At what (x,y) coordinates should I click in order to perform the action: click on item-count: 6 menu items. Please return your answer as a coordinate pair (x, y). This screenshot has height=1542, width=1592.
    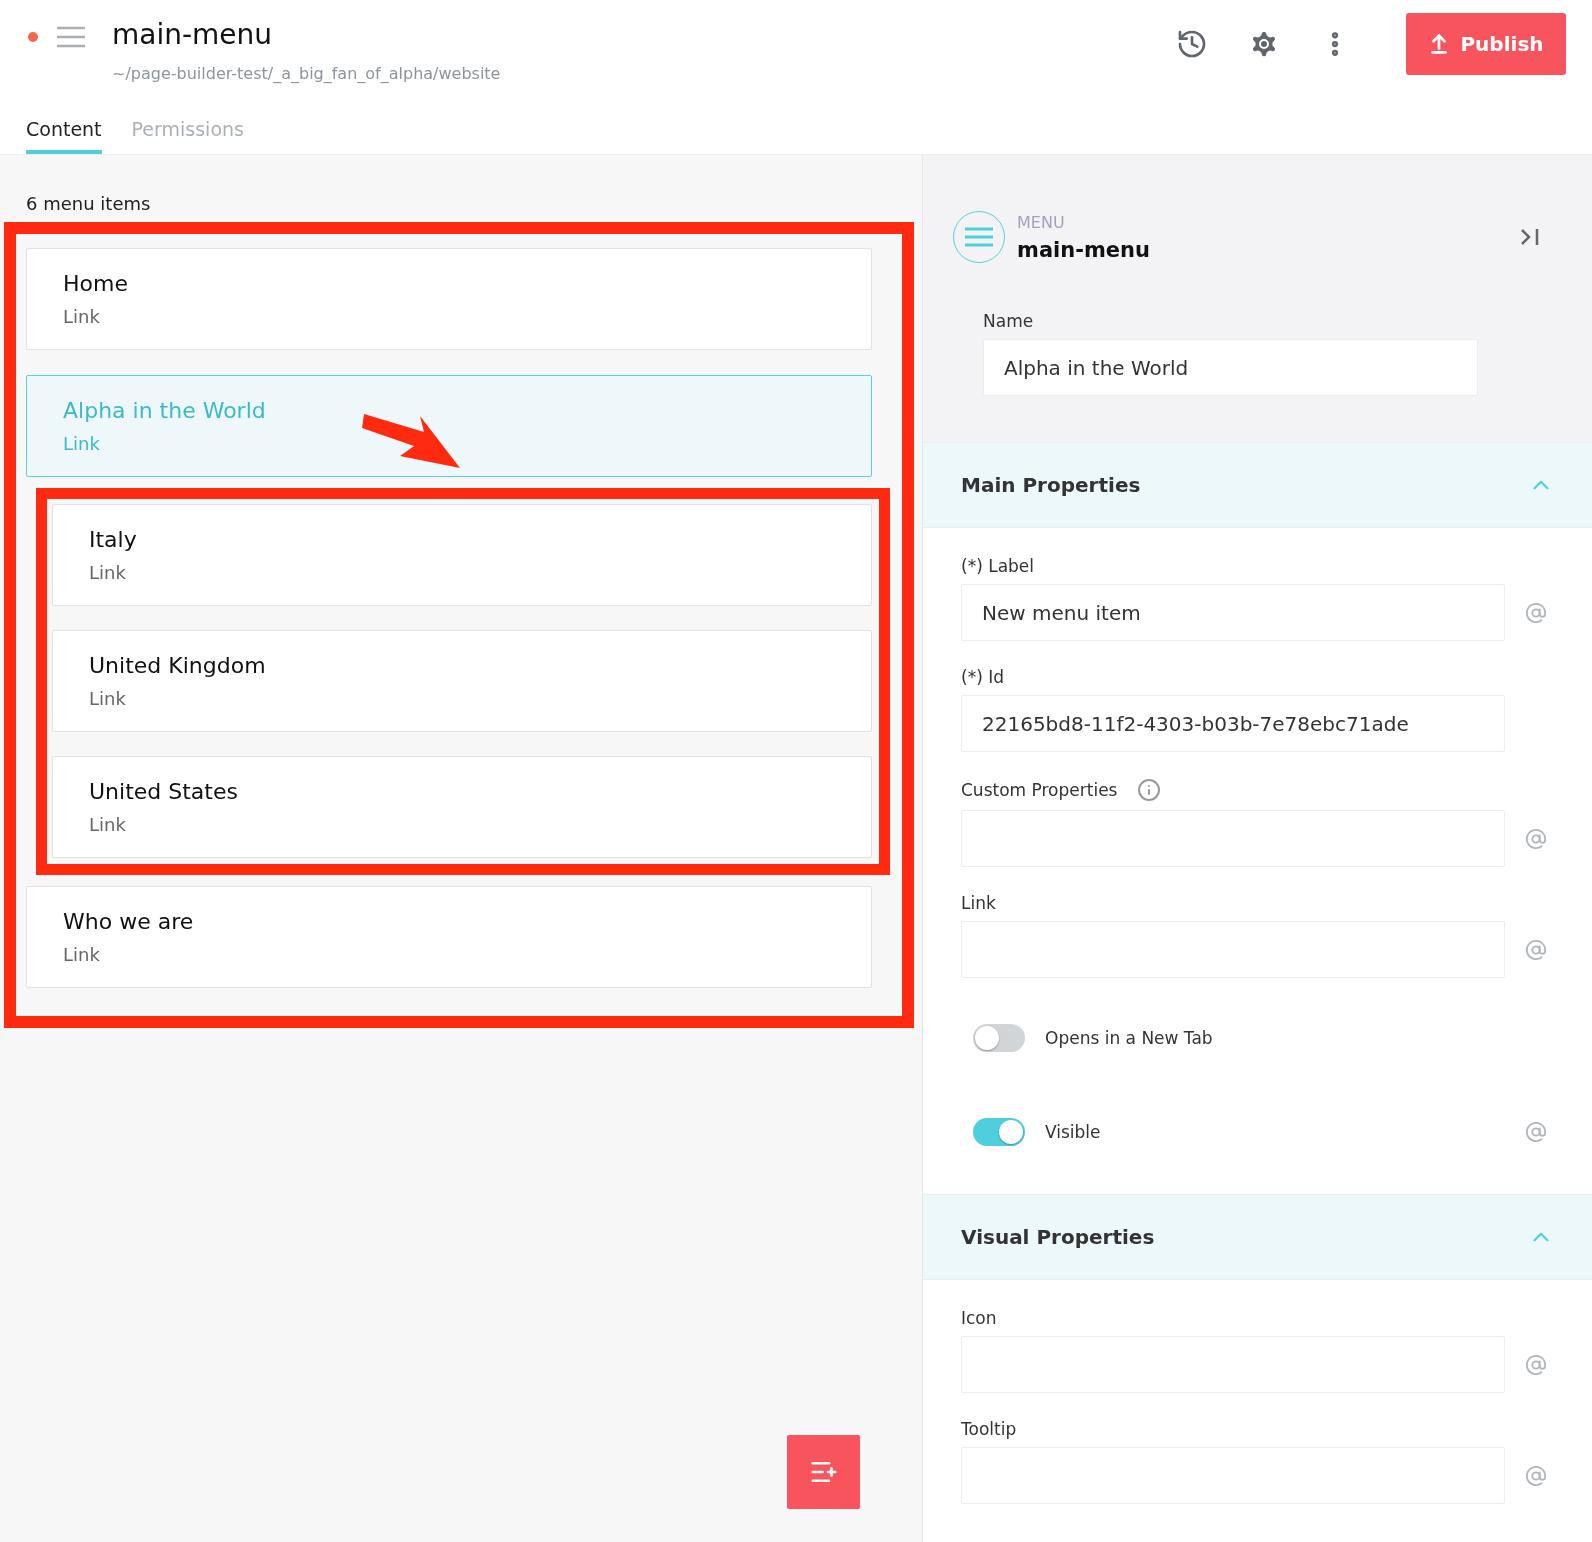
    Looking at the image, I should click on (89, 203).